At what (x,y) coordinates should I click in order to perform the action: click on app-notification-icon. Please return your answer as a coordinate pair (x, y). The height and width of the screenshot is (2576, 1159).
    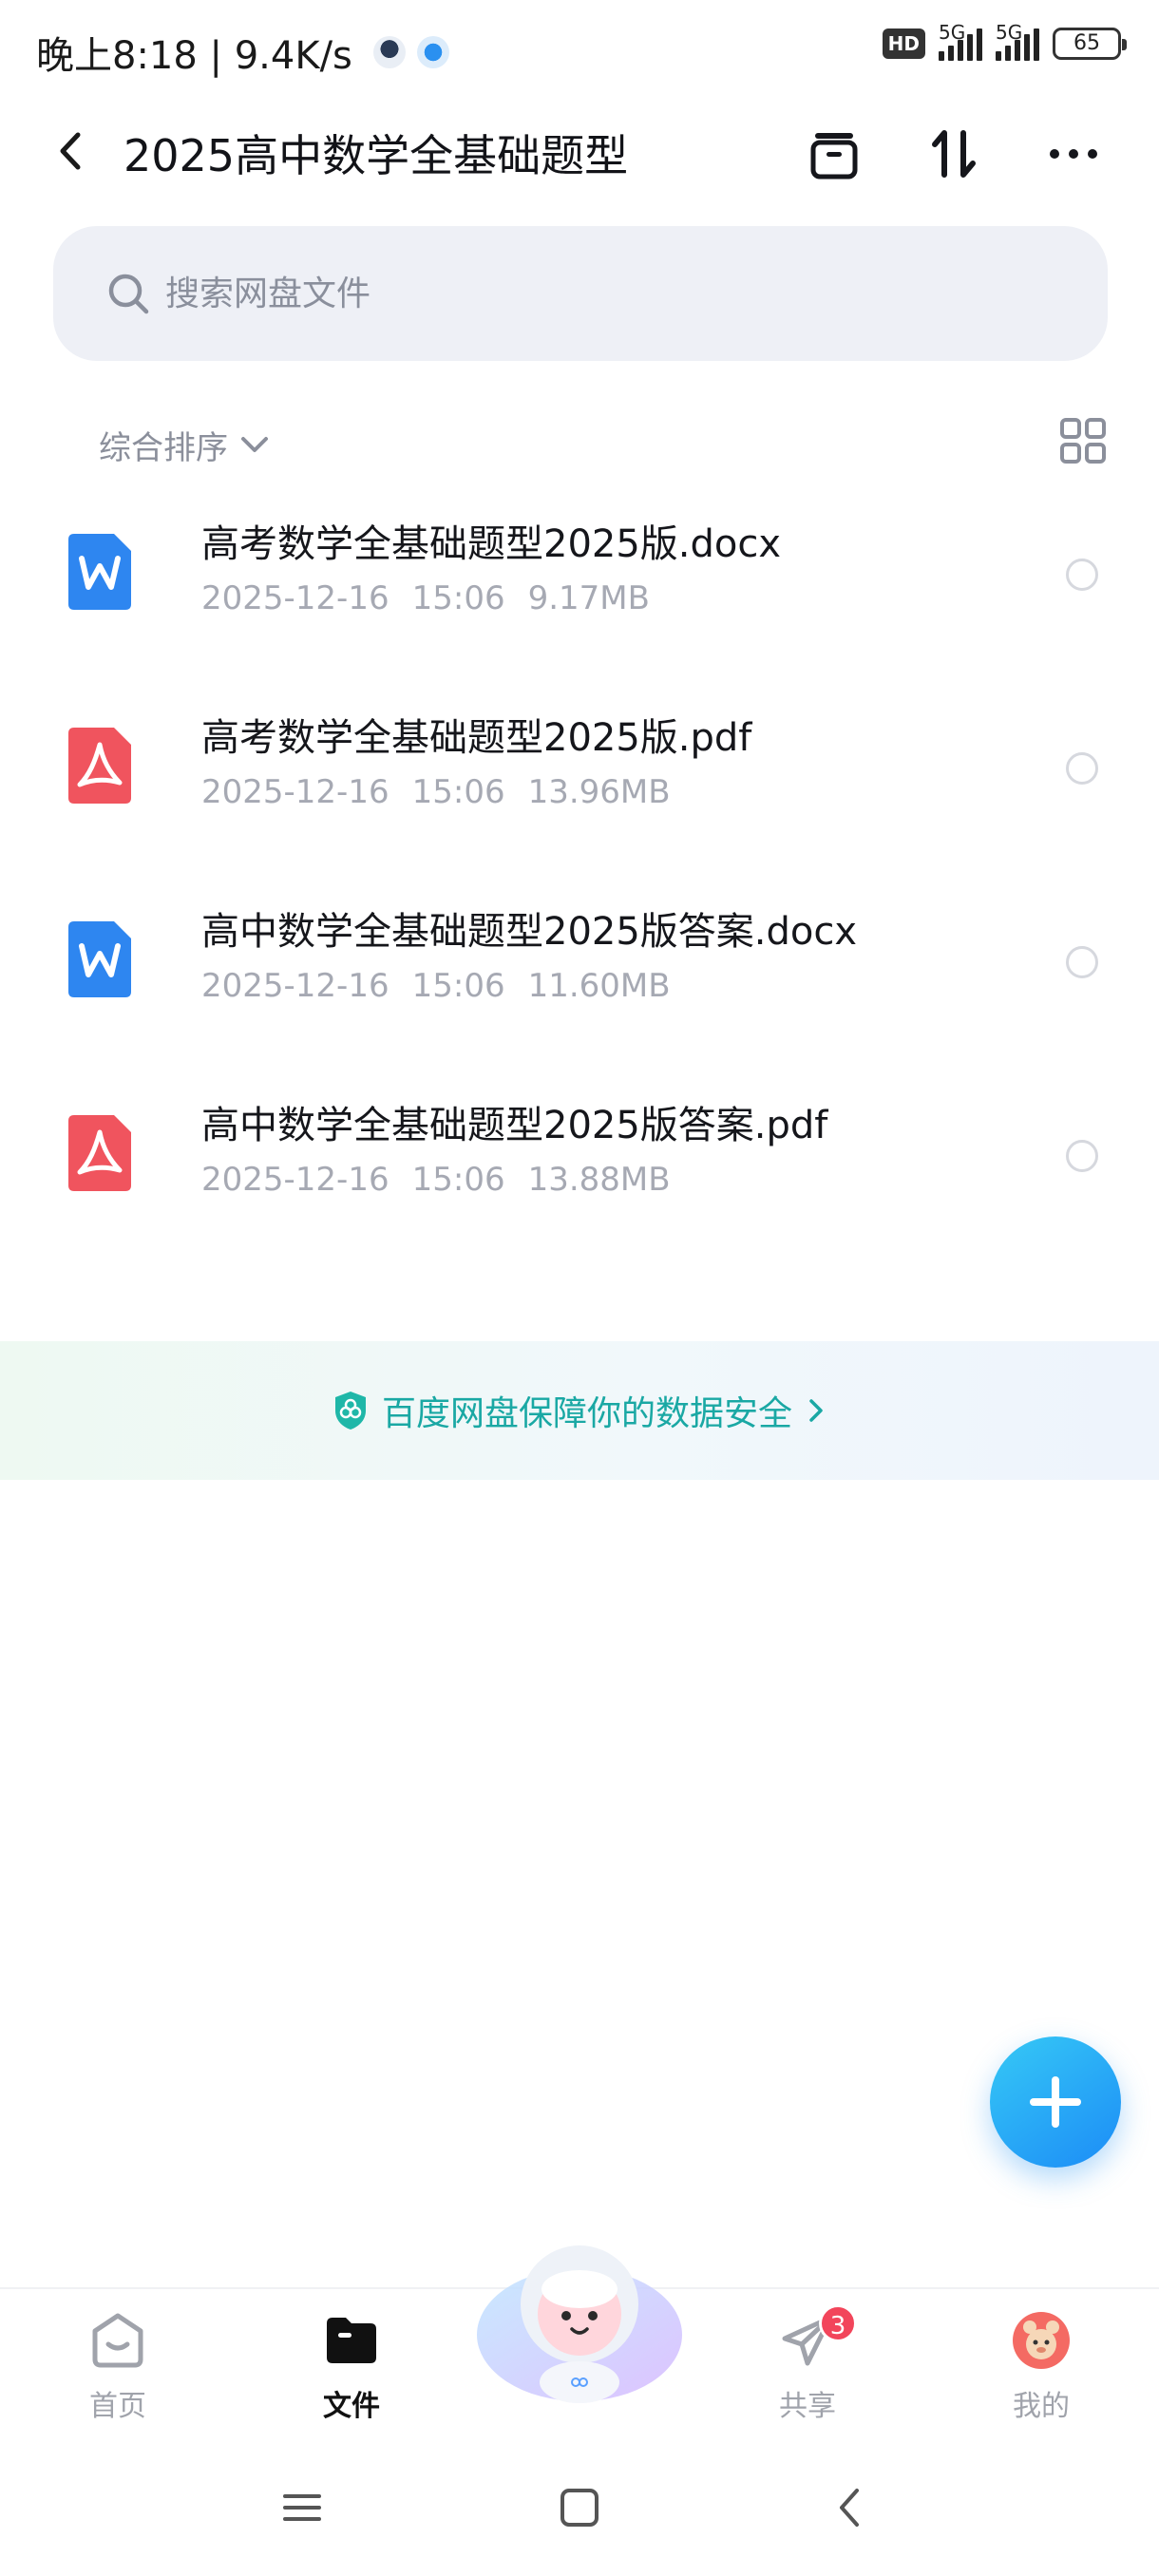
    Looking at the image, I should click on (389, 52).